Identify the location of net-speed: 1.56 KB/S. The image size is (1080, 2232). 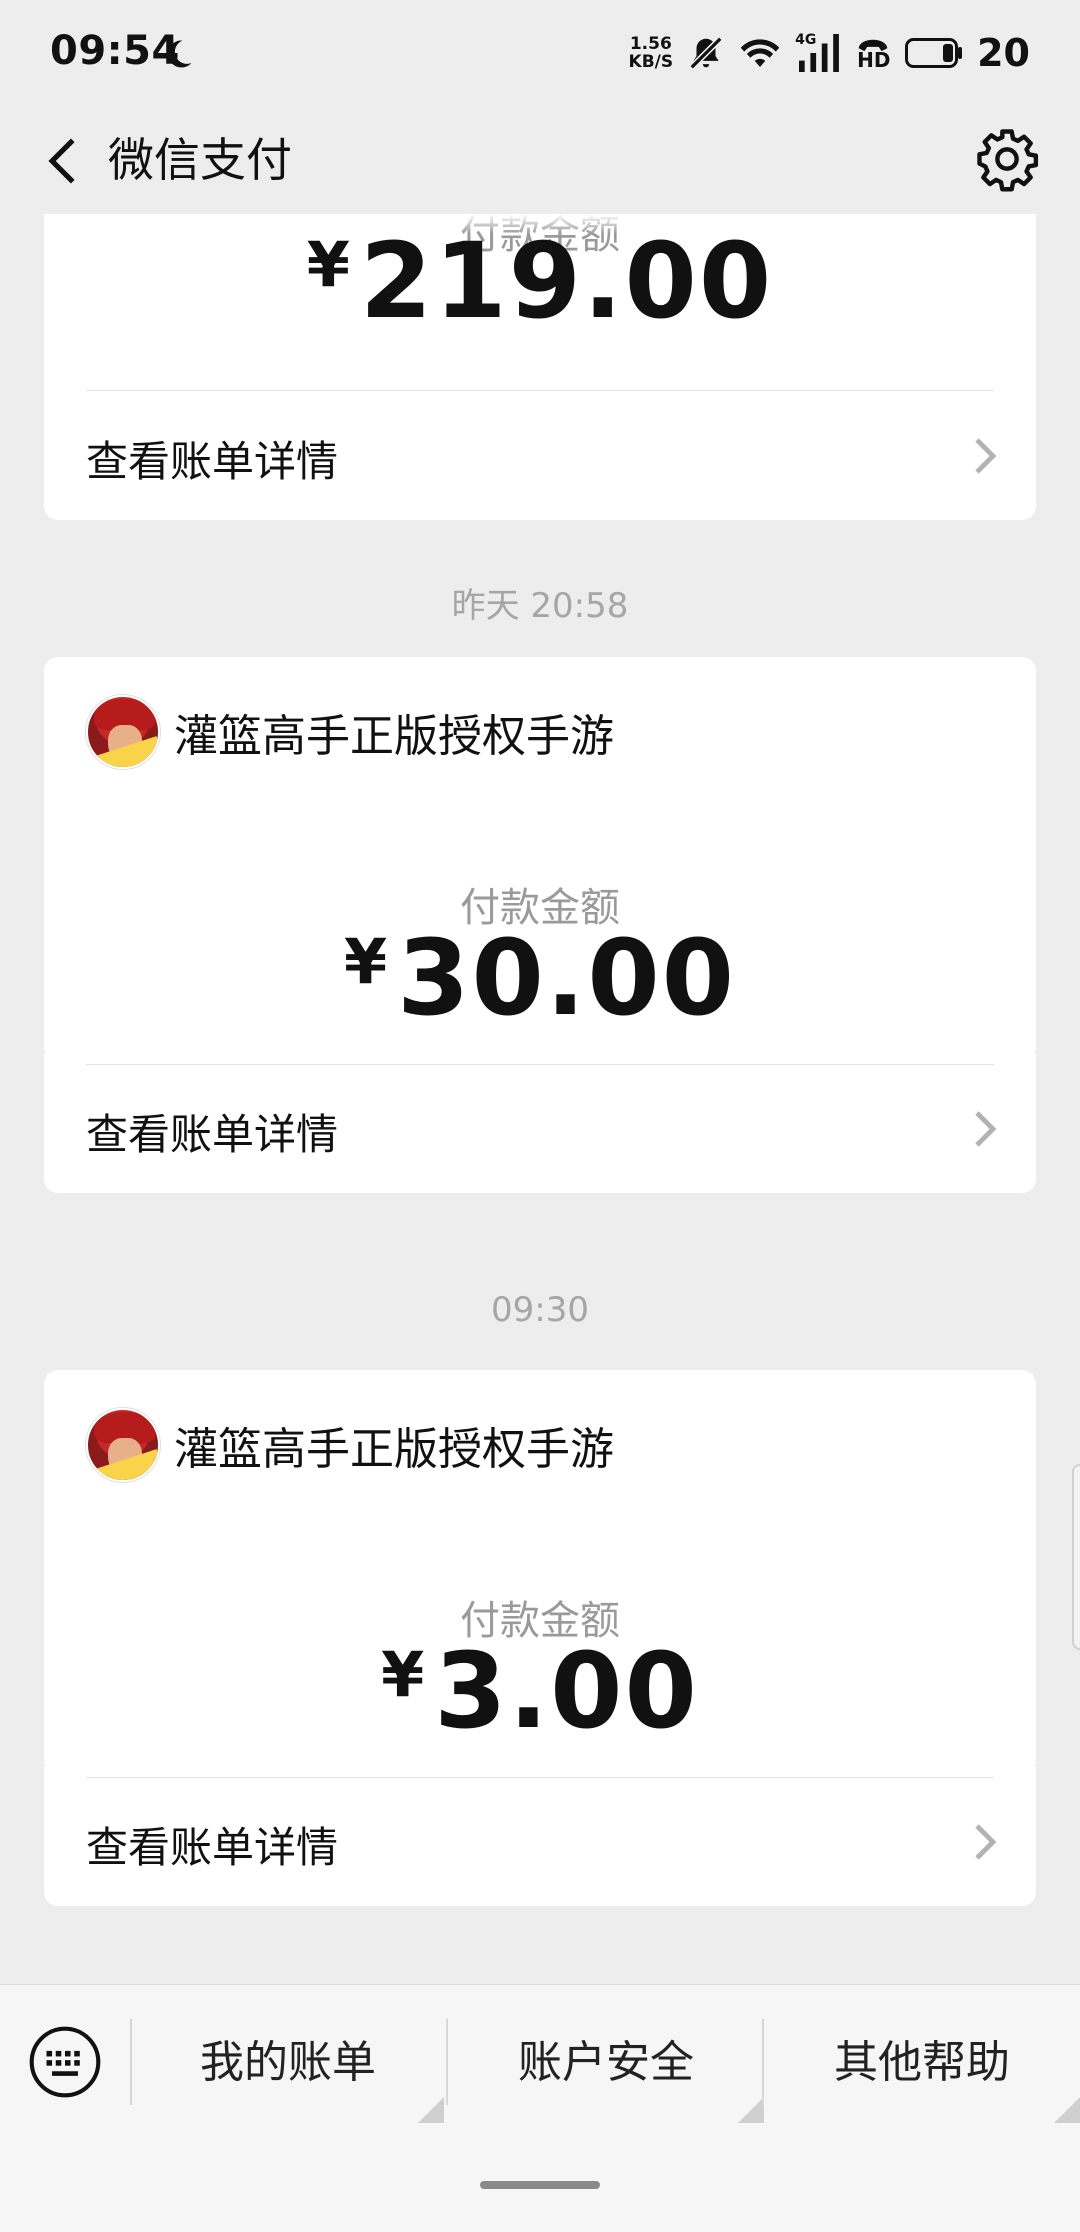
(651, 53).